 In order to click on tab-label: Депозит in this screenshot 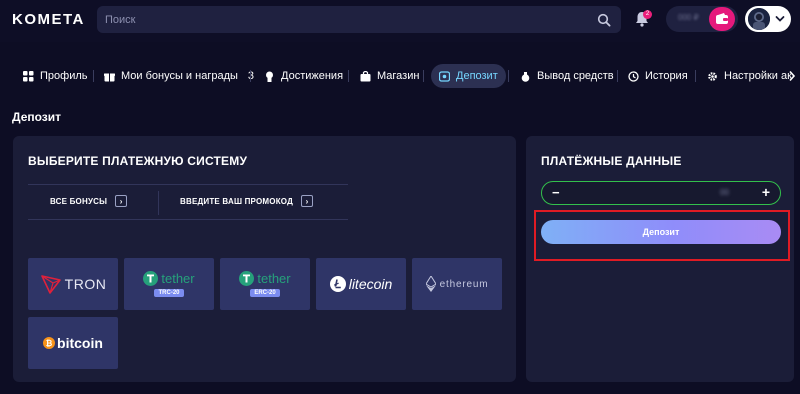, I will do `click(477, 76)`.